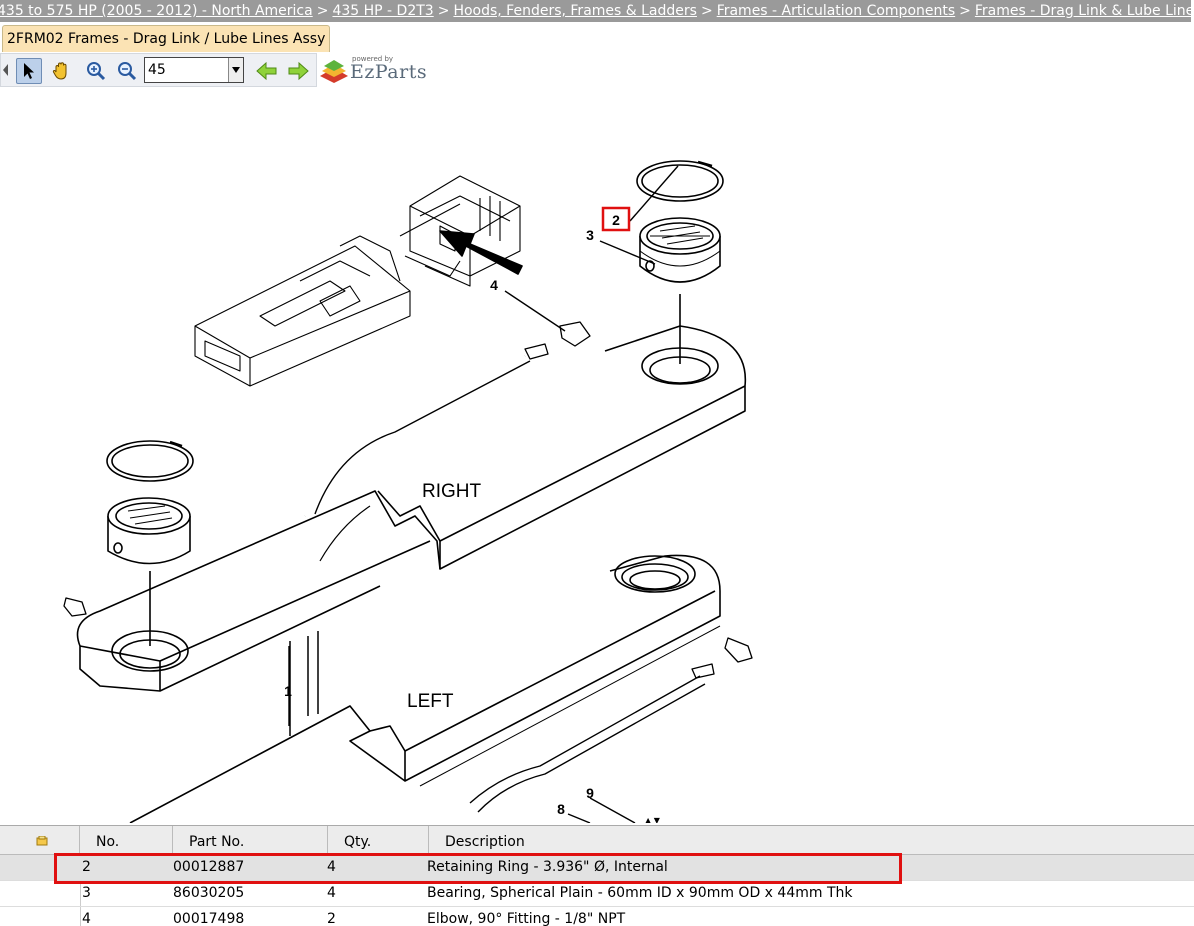  Describe the element at coordinates (331, 918) in the screenshot. I see `row-qty: 2` at that location.